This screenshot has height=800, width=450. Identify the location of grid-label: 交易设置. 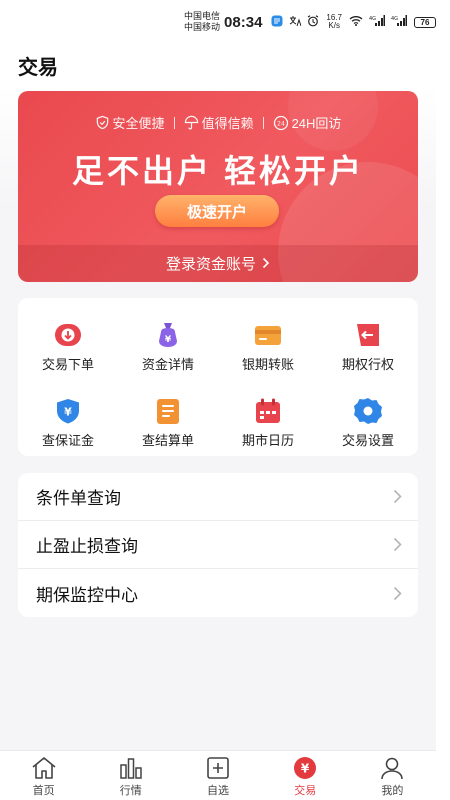
(367, 440).